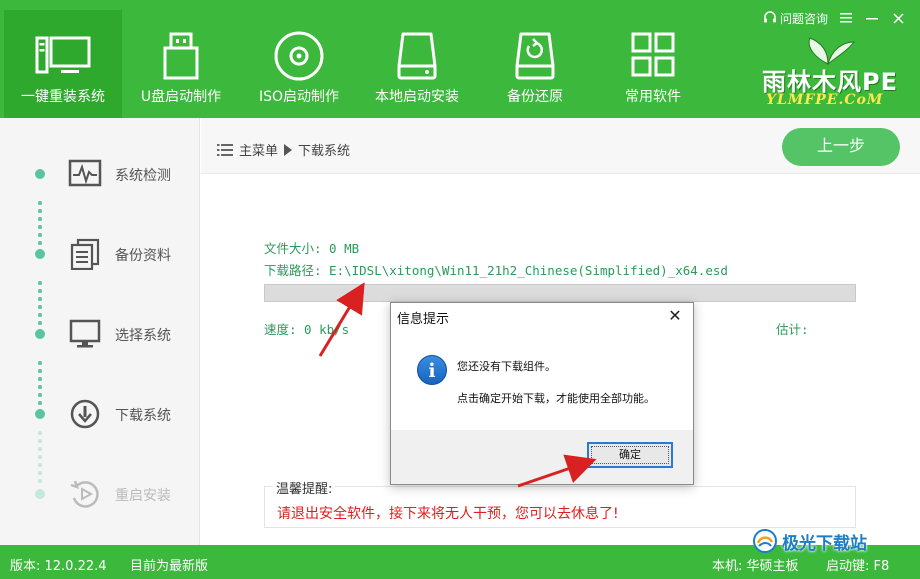 This screenshot has height=579, width=920. What do you see at coordinates (653, 97) in the screenshot?
I see `nav-label: 常用软件` at bounding box center [653, 97].